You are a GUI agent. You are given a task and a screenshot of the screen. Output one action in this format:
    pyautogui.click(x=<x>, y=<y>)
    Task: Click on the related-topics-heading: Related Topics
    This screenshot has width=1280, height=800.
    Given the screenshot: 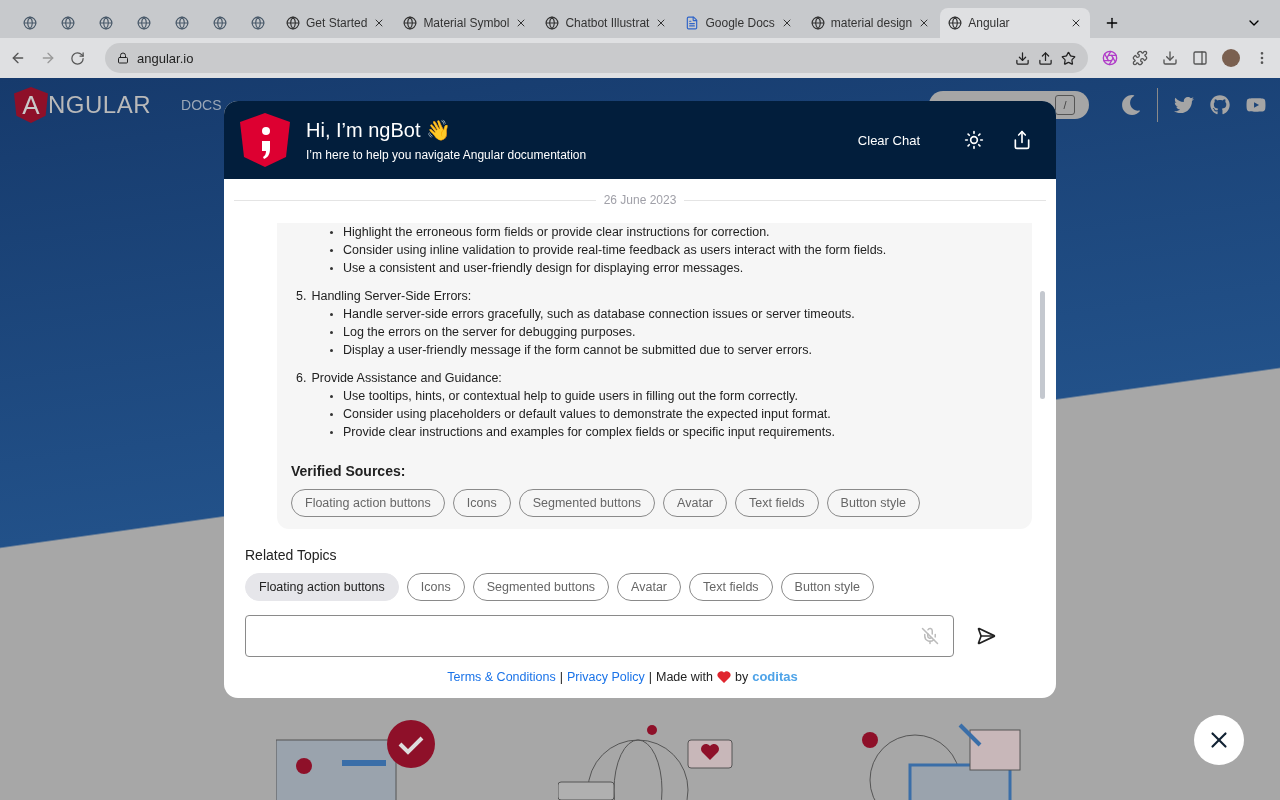 What is the action you would take?
    pyautogui.click(x=291, y=555)
    